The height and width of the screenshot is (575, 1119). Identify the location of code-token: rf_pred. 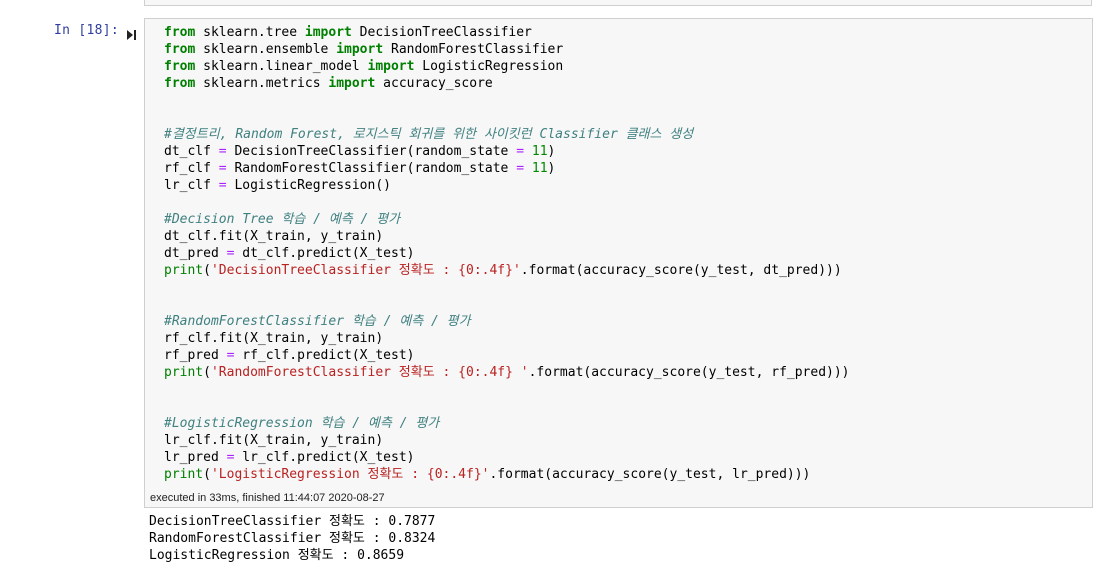
(195, 355).